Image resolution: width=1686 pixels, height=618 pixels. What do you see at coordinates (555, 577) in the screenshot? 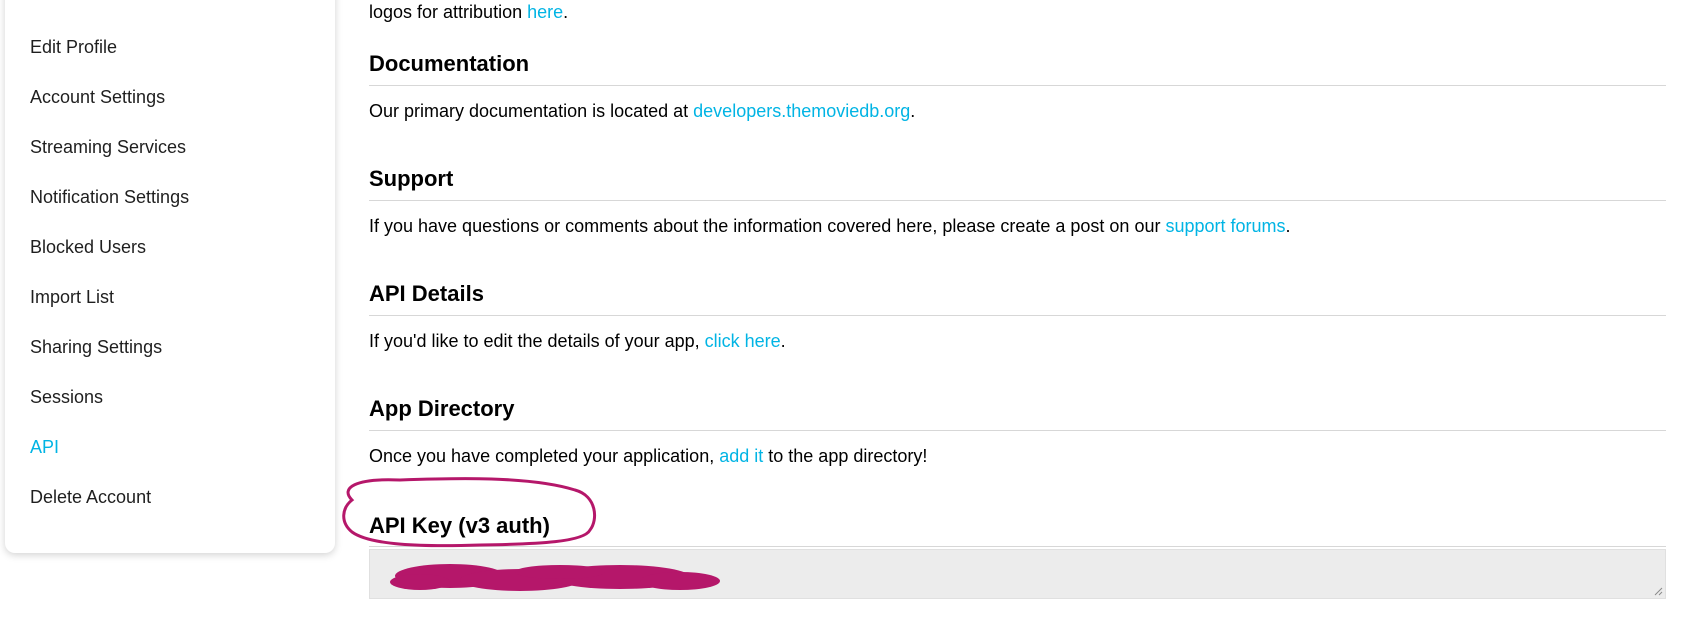
I see `redaction-scribble` at bounding box center [555, 577].